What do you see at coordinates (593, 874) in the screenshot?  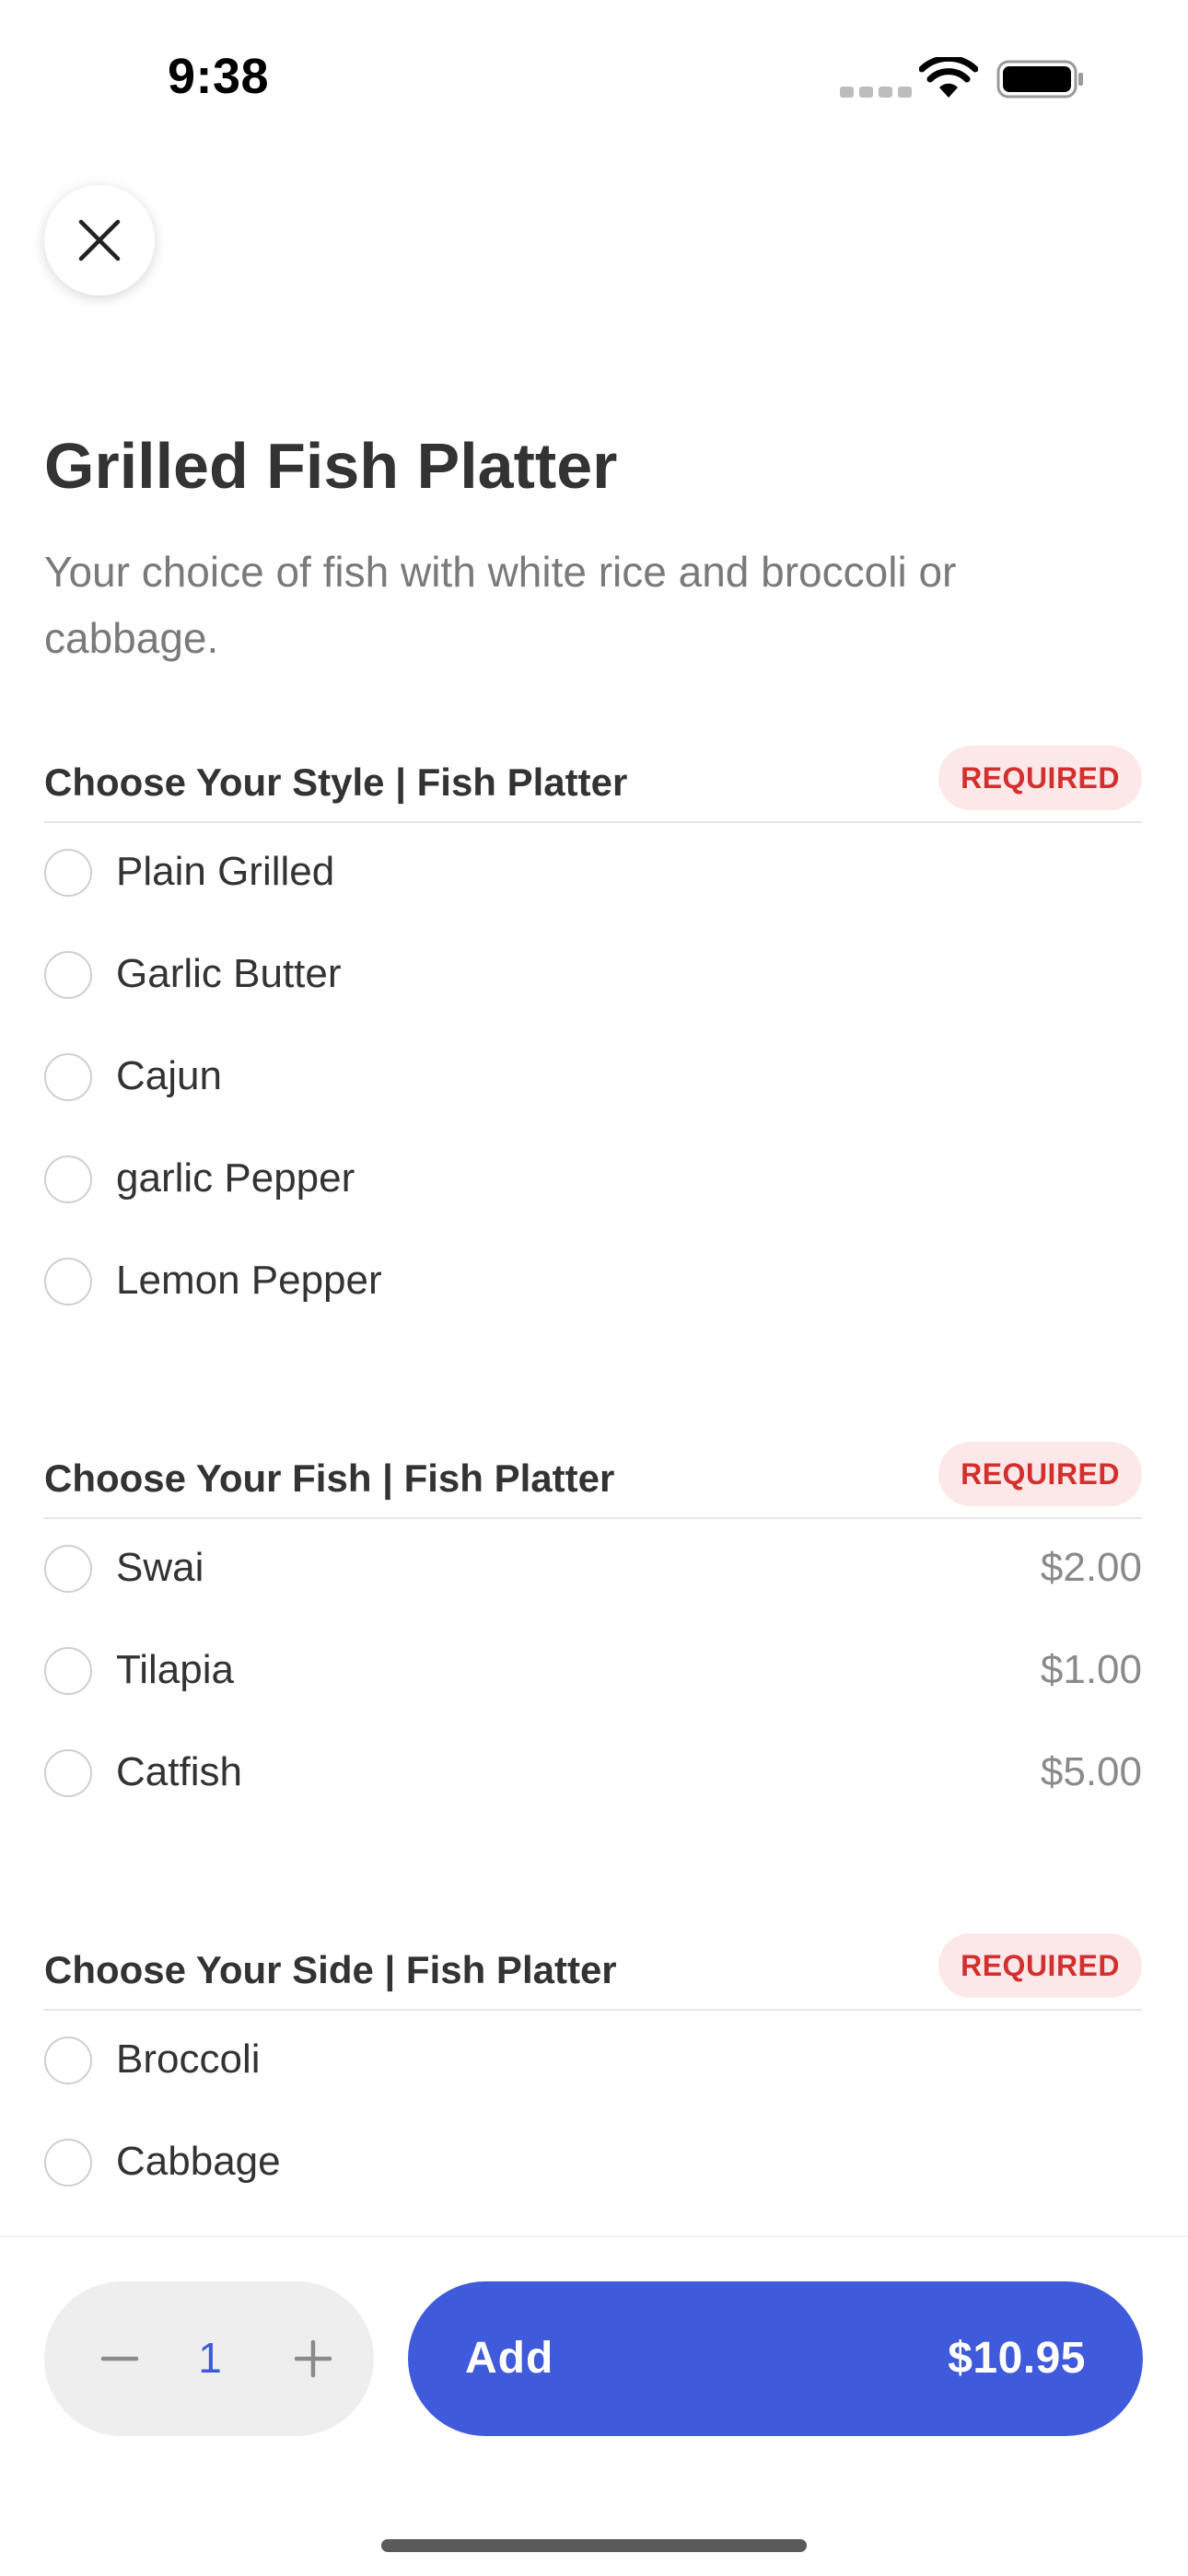 I see `option-row: Plain Grilled` at bounding box center [593, 874].